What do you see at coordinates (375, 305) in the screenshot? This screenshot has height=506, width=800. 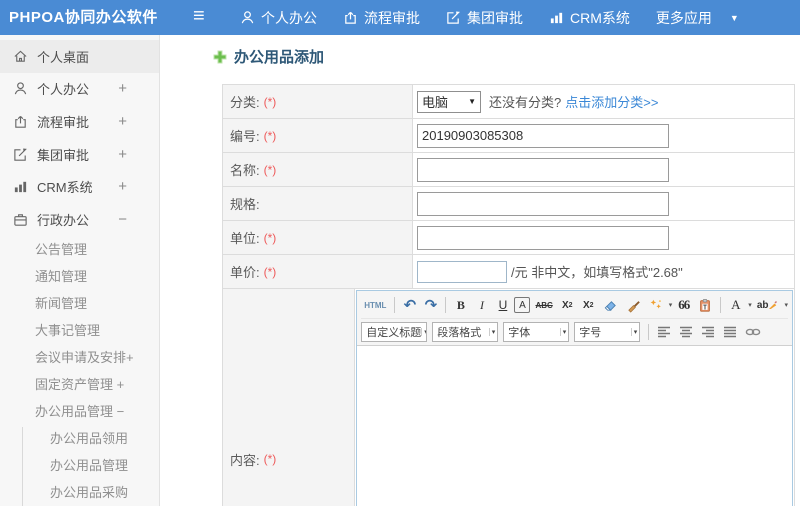 I see `source-code-button: HTML` at bounding box center [375, 305].